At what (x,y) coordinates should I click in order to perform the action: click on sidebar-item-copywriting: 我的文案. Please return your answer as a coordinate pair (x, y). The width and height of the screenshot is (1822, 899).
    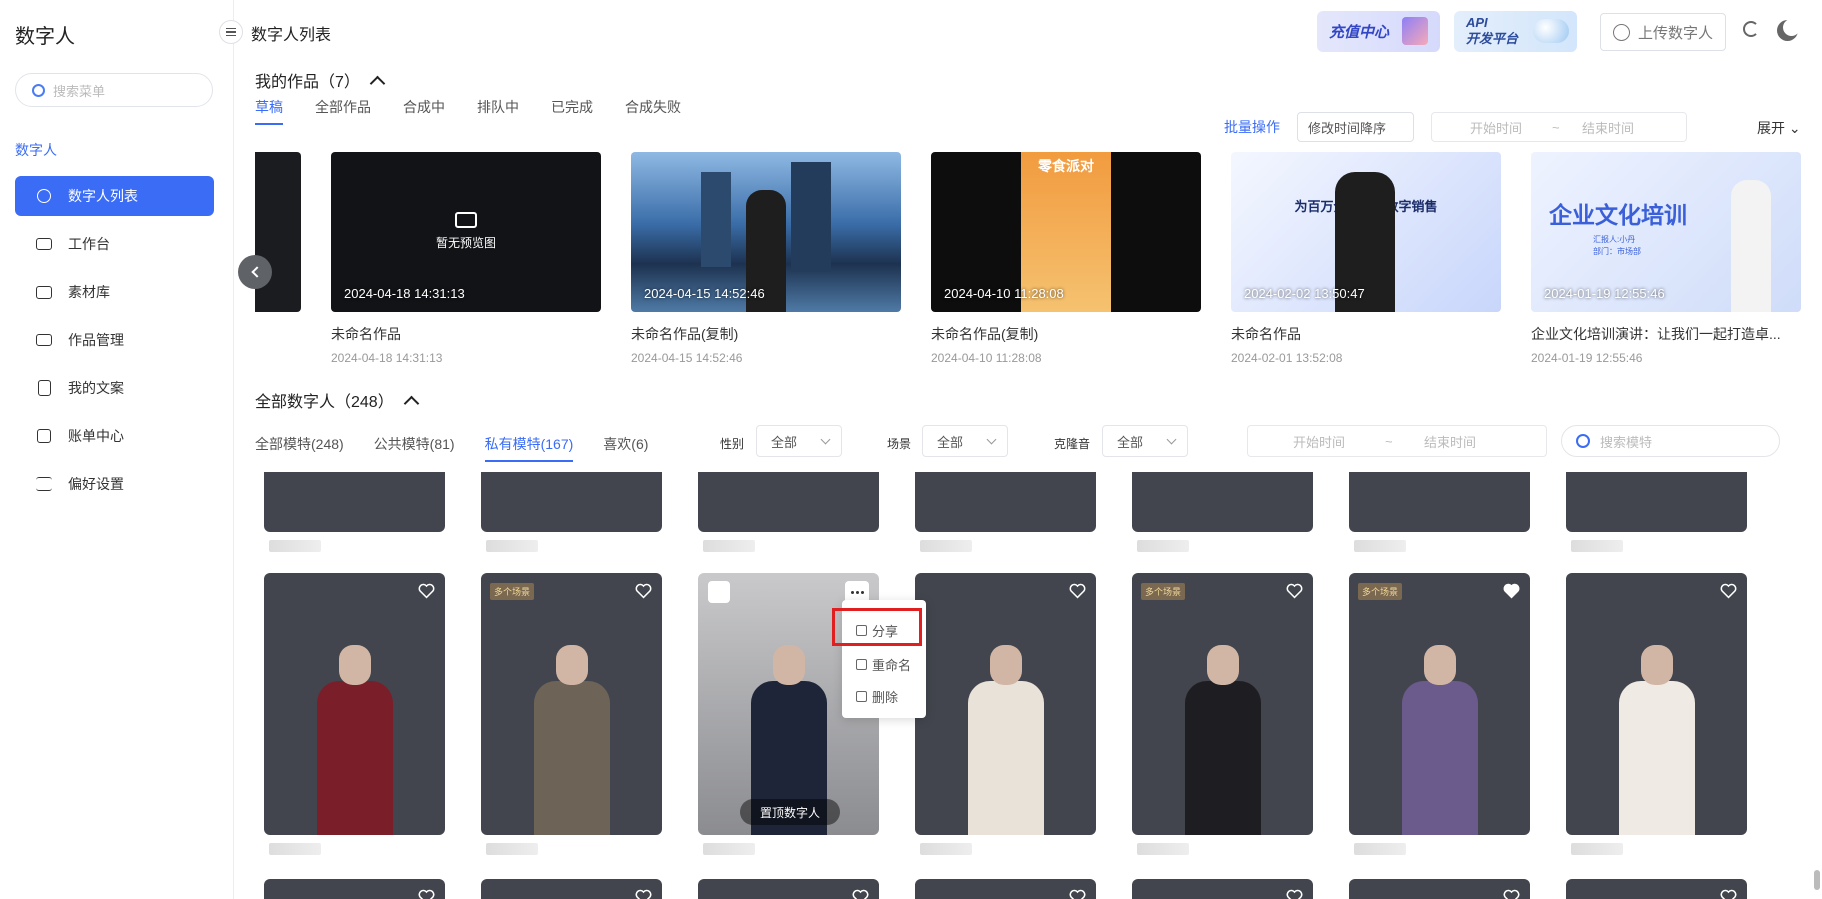
    Looking at the image, I should click on (114, 388).